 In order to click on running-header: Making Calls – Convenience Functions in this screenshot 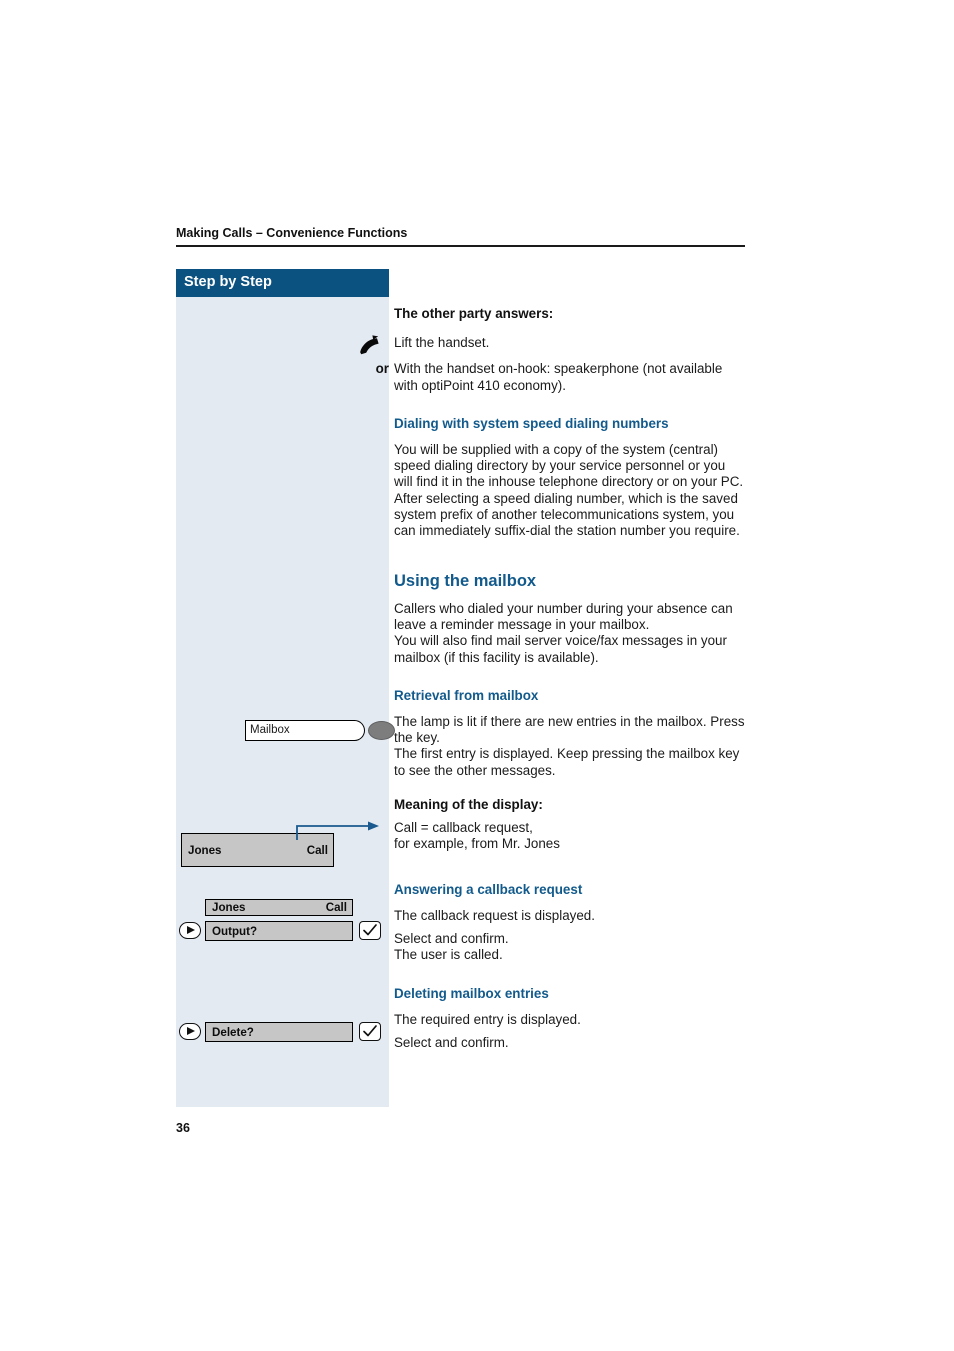, I will do `click(292, 233)`.